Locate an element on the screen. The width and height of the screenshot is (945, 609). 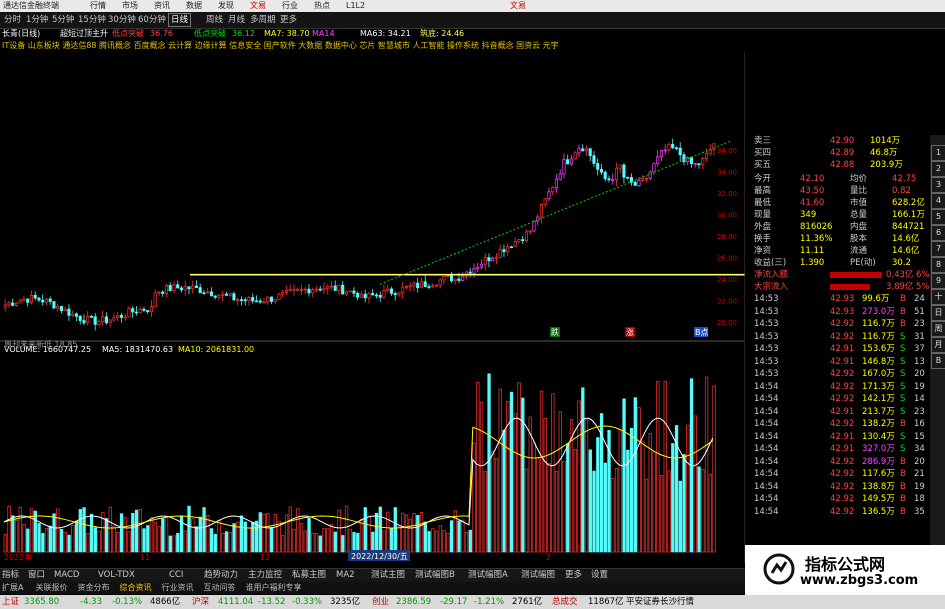
indicator-tab-7: 私募主图 is located at coordinates (309, 575).